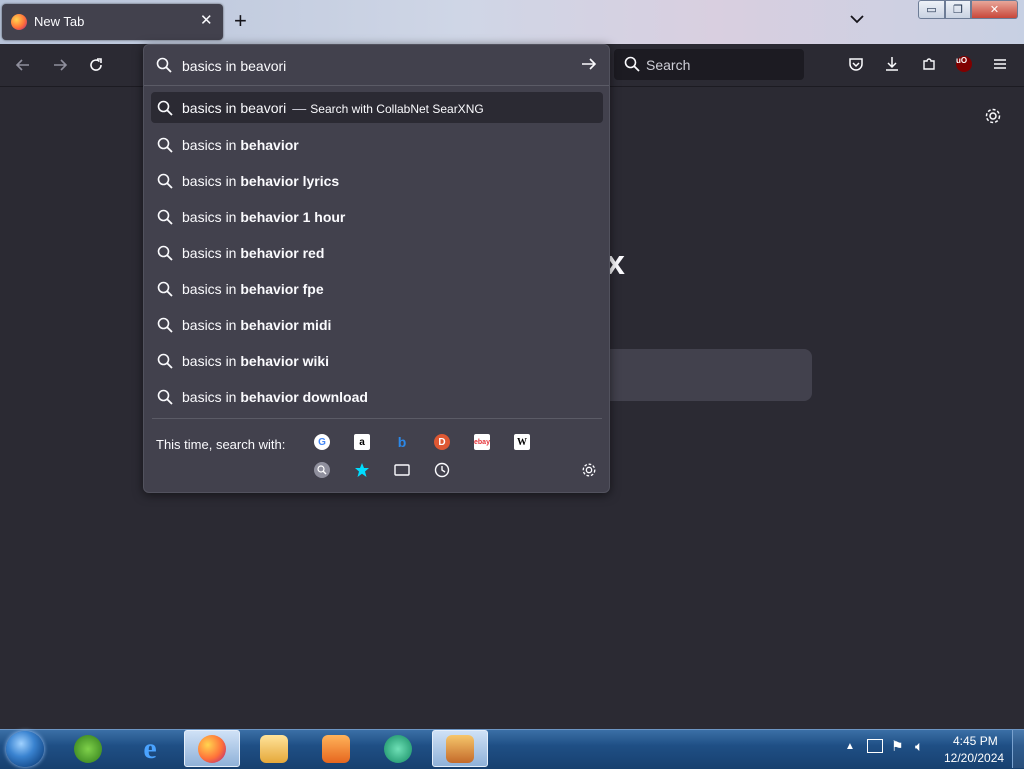 The image size is (1024, 769). I want to click on history-search-button, so click(442, 470).